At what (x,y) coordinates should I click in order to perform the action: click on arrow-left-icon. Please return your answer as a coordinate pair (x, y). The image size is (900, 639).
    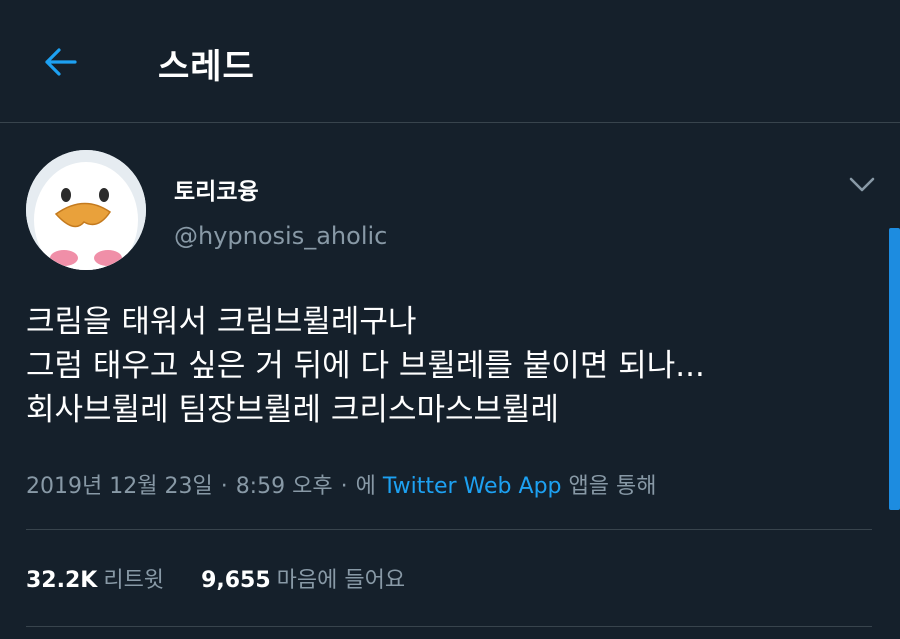
    Looking at the image, I should click on (61, 62).